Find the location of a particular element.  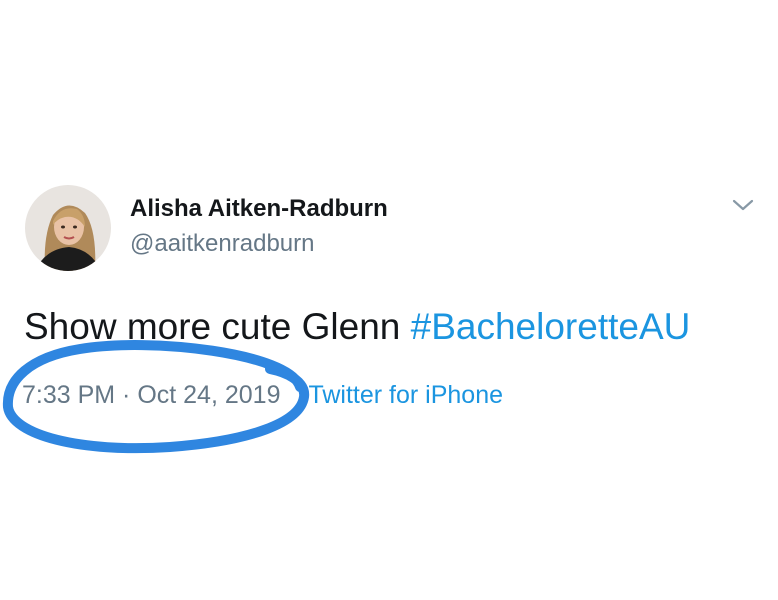

chevron-down-icon is located at coordinates (743, 205).